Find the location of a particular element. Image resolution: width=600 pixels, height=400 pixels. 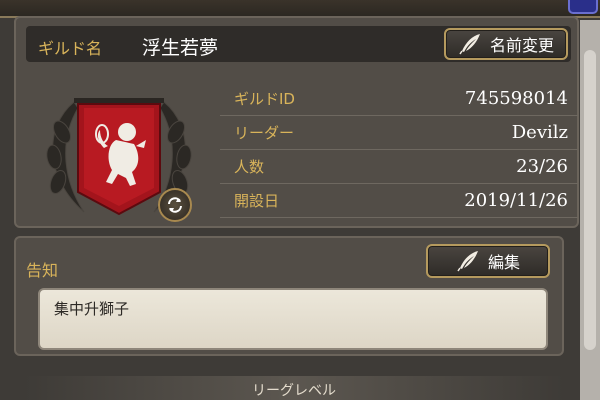

notice-title: 告知 is located at coordinates (42, 270).